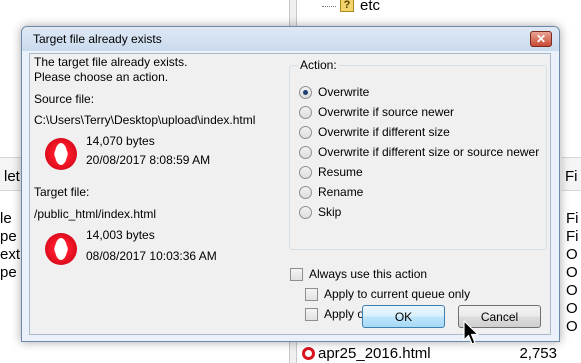 This screenshot has height=363, width=581. I want to click on target-file-label: Target file:, so click(62, 192).